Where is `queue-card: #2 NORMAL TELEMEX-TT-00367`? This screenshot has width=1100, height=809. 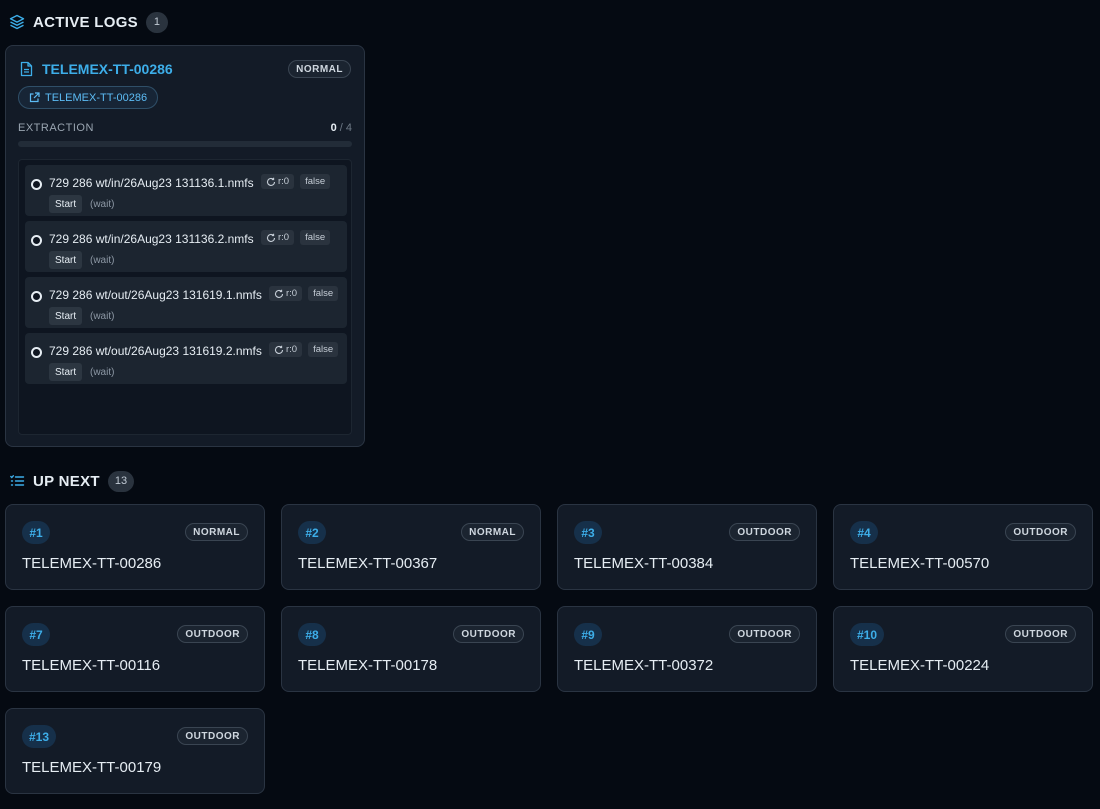 queue-card: #2 NORMAL TELEMEX-TT-00367 is located at coordinates (411, 547).